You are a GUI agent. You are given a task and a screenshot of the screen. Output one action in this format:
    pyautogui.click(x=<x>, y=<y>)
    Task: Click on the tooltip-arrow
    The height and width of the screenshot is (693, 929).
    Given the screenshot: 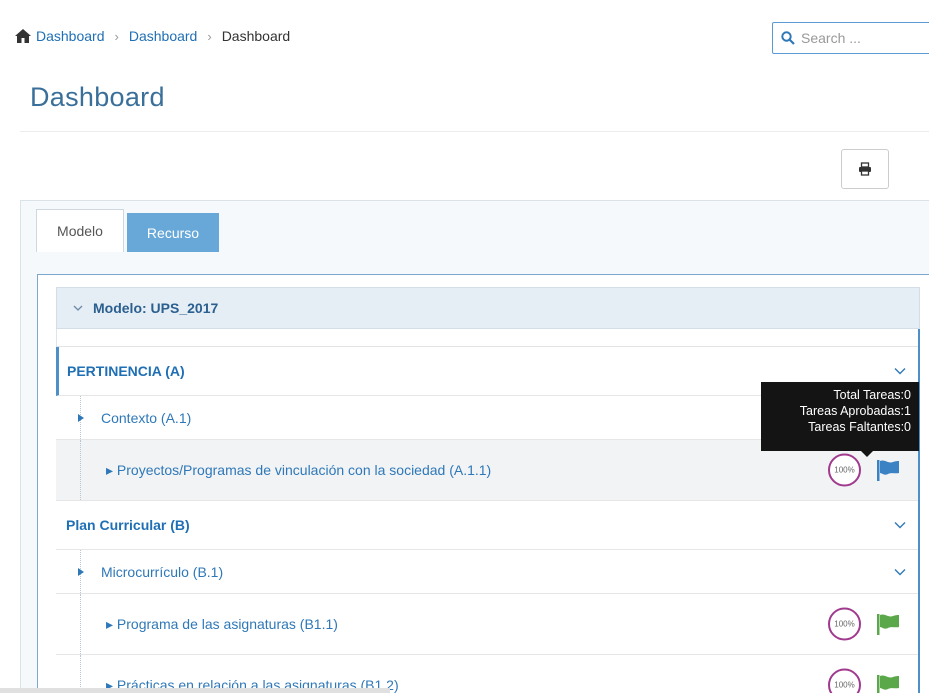 What is the action you would take?
    pyautogui.click(x=867, y=454)
    